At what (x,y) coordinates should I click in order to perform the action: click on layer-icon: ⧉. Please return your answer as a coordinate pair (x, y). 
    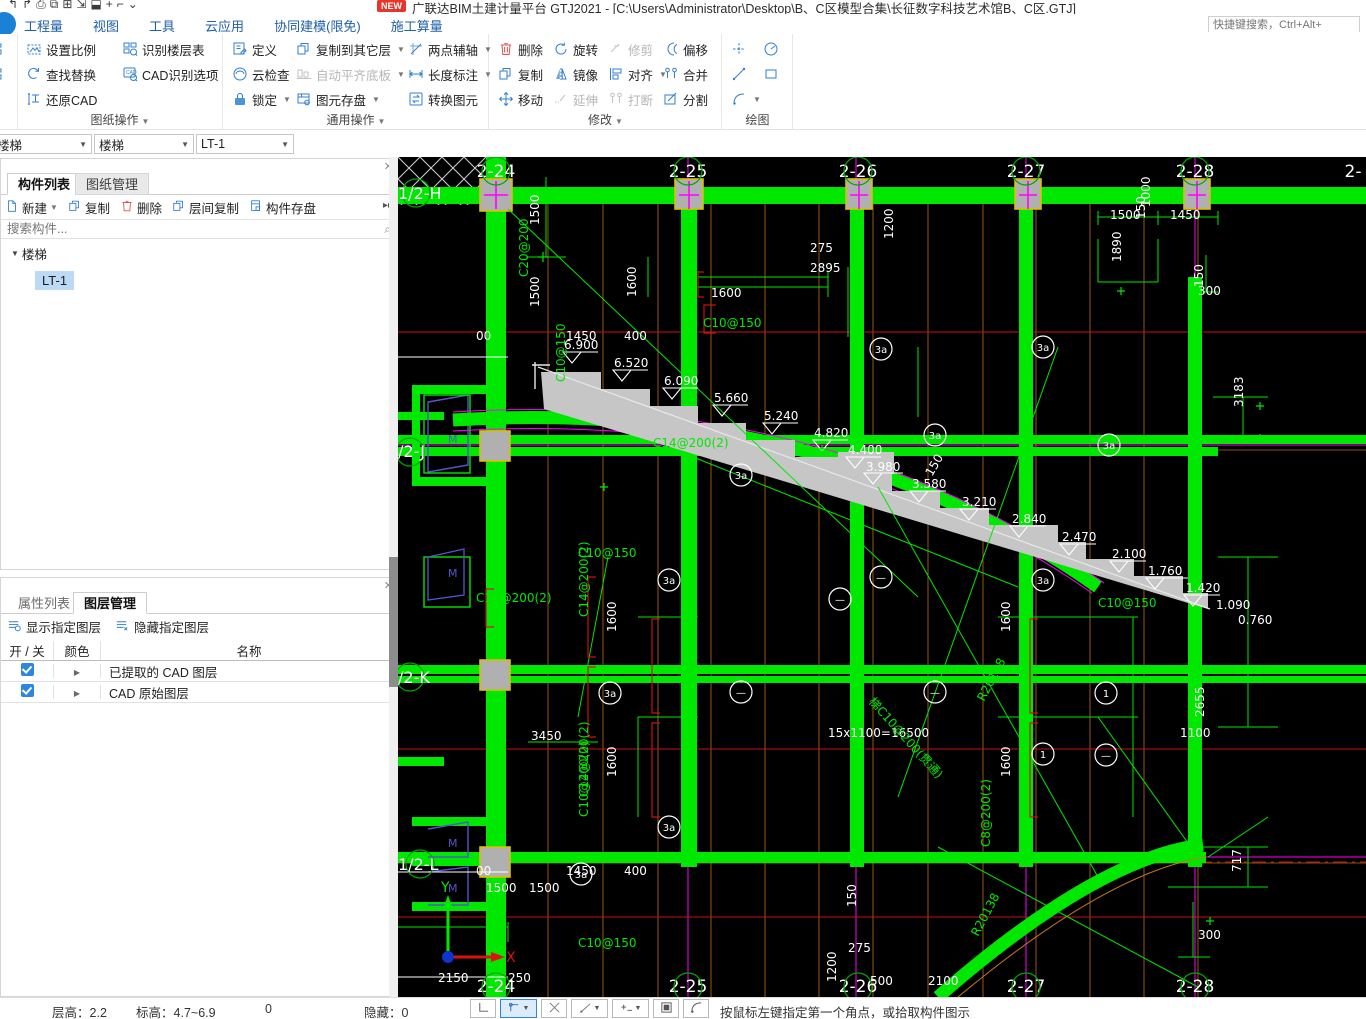
    Looking at the image, I should click on (56, 6).